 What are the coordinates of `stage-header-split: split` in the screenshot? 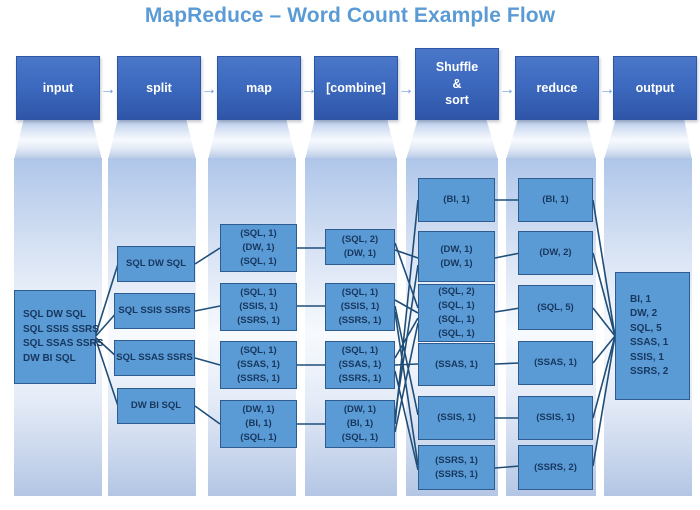 It's located at (159, 88).